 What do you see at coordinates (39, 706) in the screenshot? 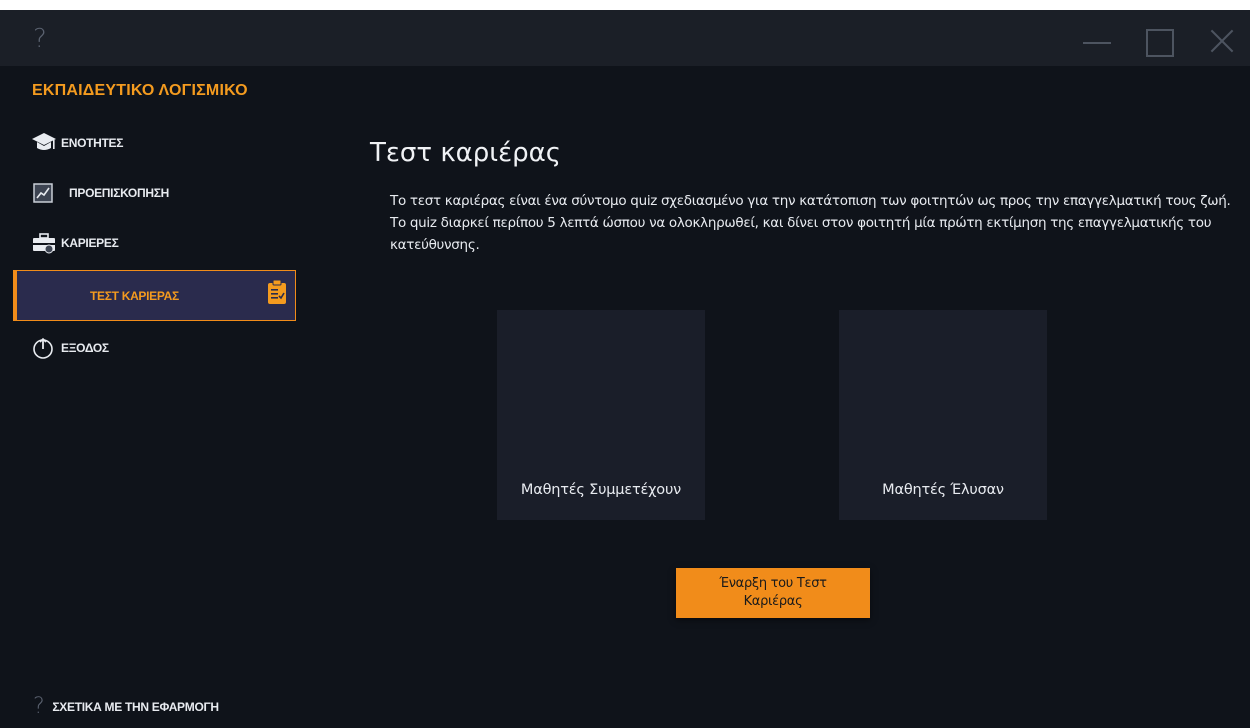
I see `question-icon: ?` at bounding box center [39, 706].